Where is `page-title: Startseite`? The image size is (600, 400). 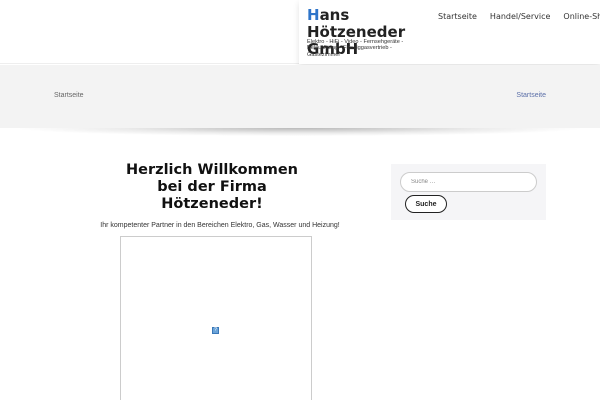
page-title: Startseite is located at coordinates (69, 95).